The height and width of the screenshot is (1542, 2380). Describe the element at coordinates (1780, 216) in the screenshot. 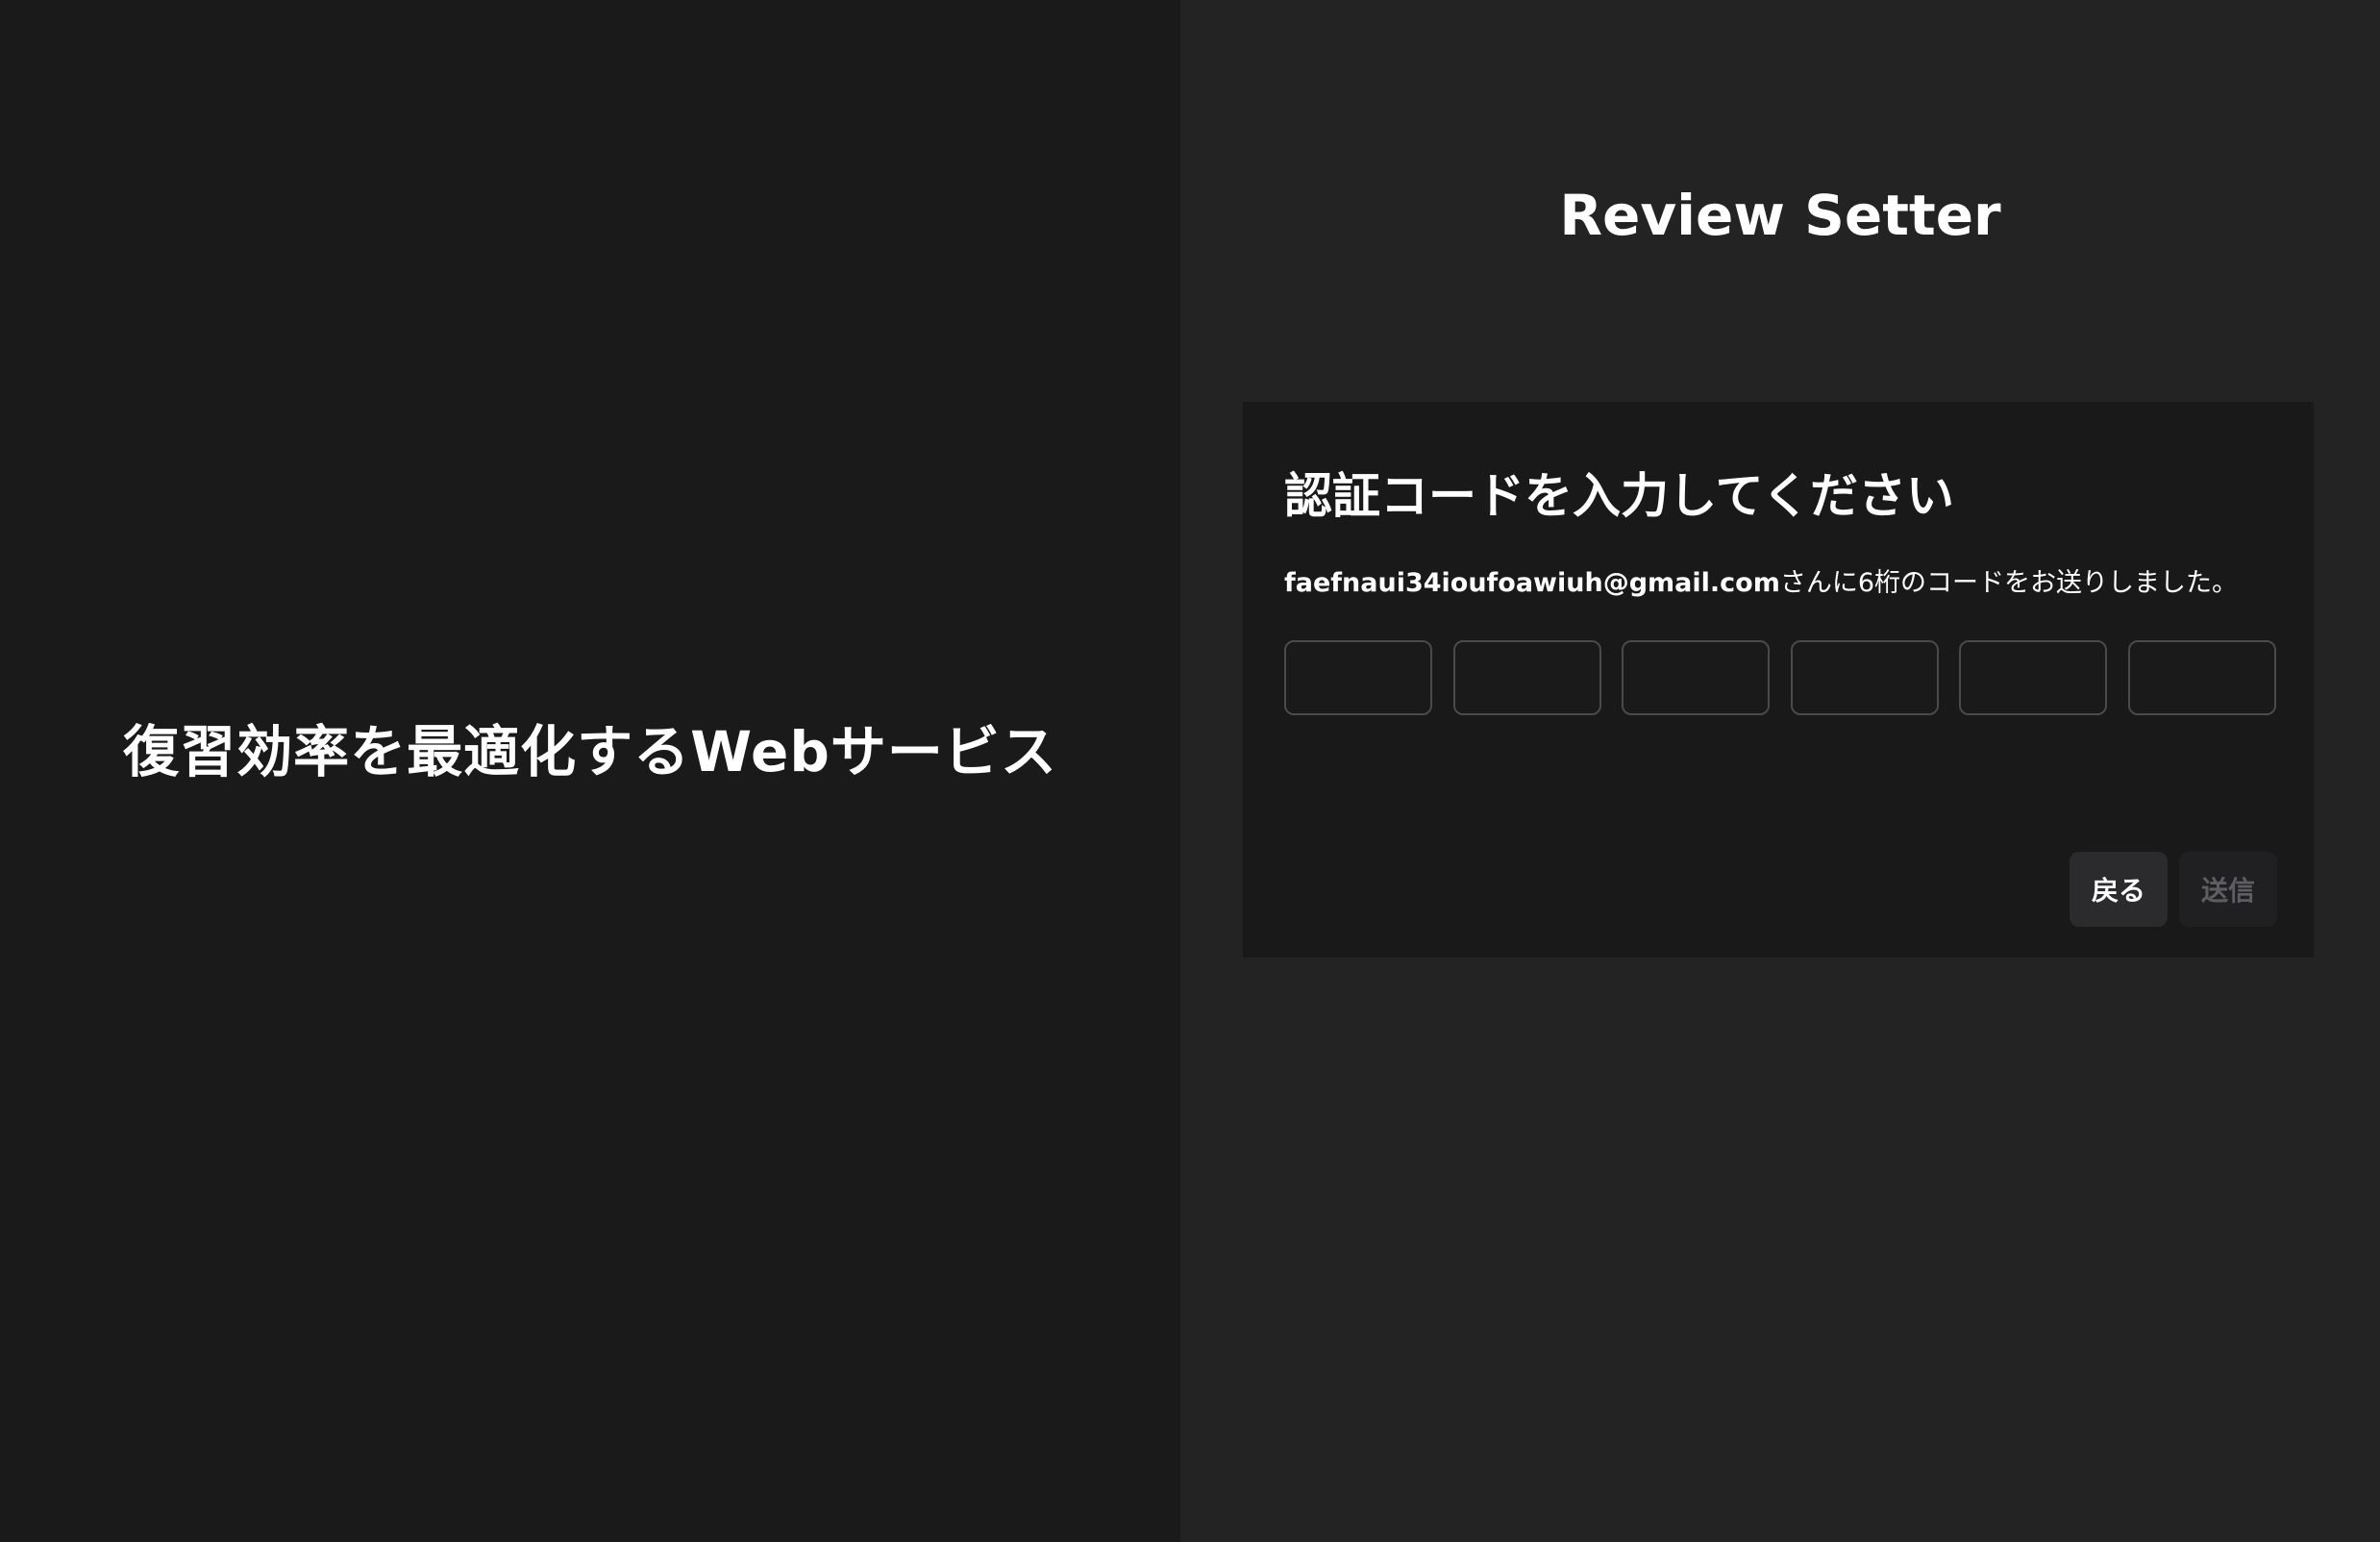

I see `brand-title: Review Setter` at that location.